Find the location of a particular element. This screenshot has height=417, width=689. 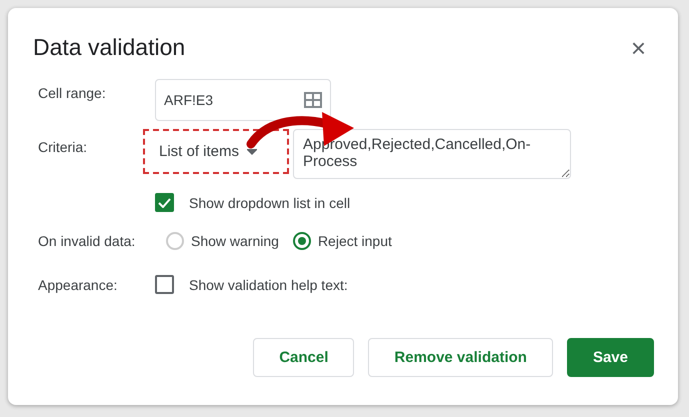

radio-button is located at coordinates (301, 241).